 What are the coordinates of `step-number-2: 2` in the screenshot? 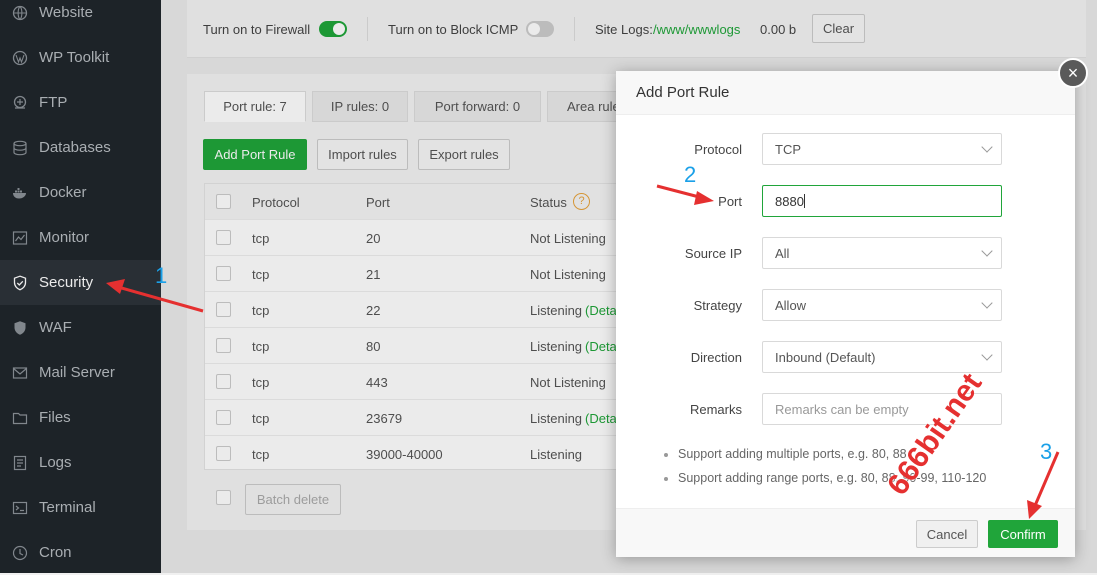 It's located at (690, 174).